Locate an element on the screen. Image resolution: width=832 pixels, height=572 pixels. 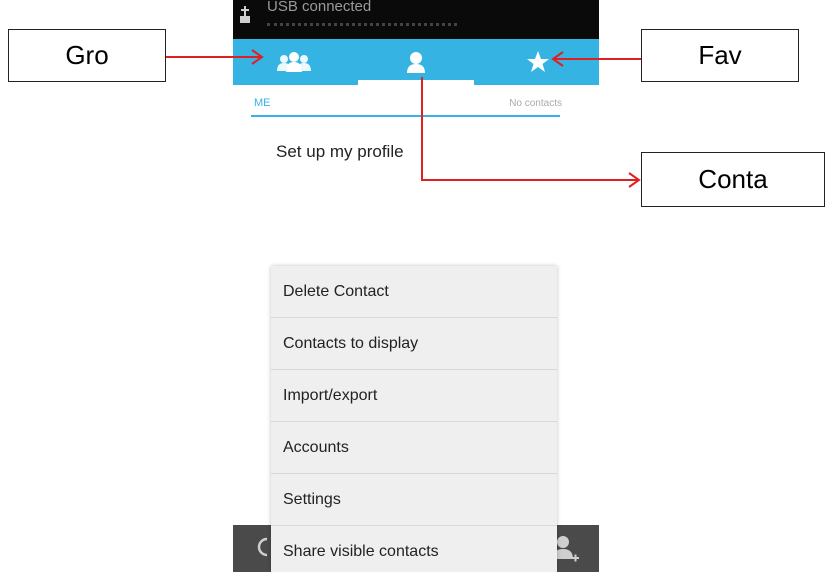
annotation-arrows is located at coordinates (403, 118).